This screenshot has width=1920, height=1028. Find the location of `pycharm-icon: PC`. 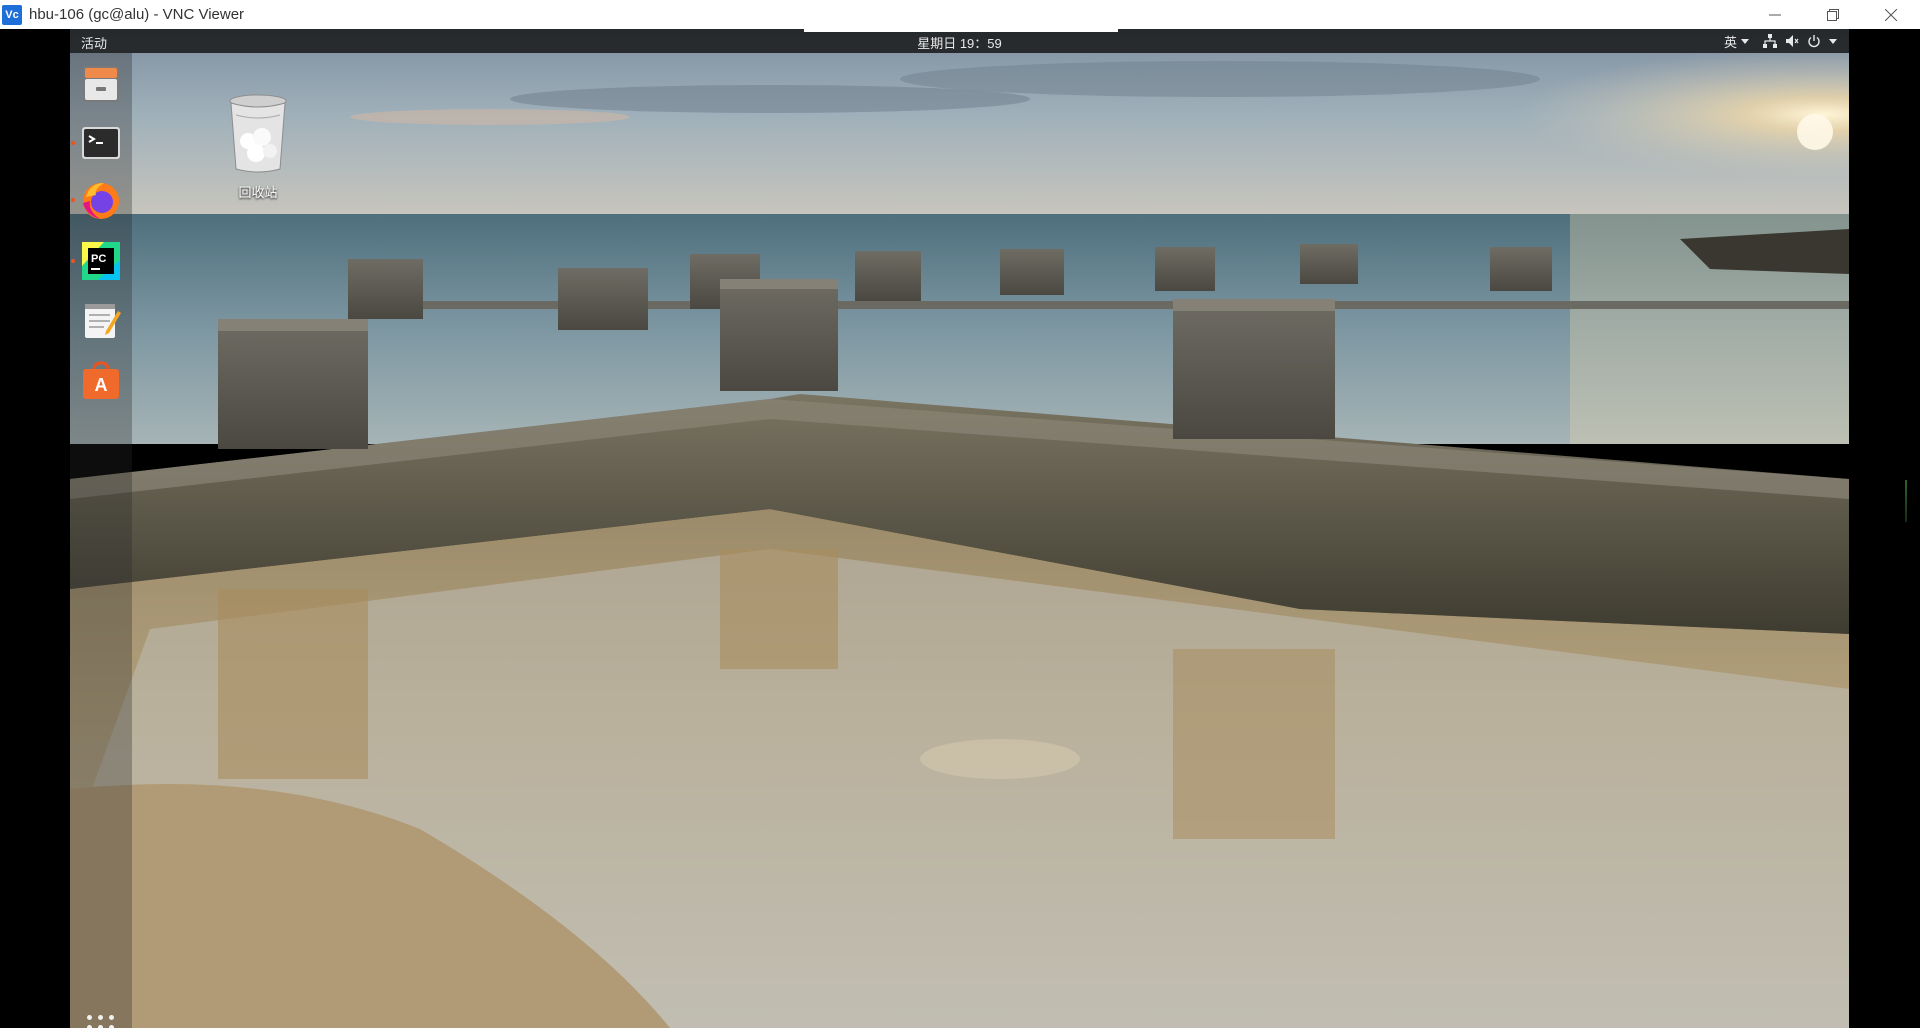

pycharm-icon: PC is located at coordinates (101, 261).